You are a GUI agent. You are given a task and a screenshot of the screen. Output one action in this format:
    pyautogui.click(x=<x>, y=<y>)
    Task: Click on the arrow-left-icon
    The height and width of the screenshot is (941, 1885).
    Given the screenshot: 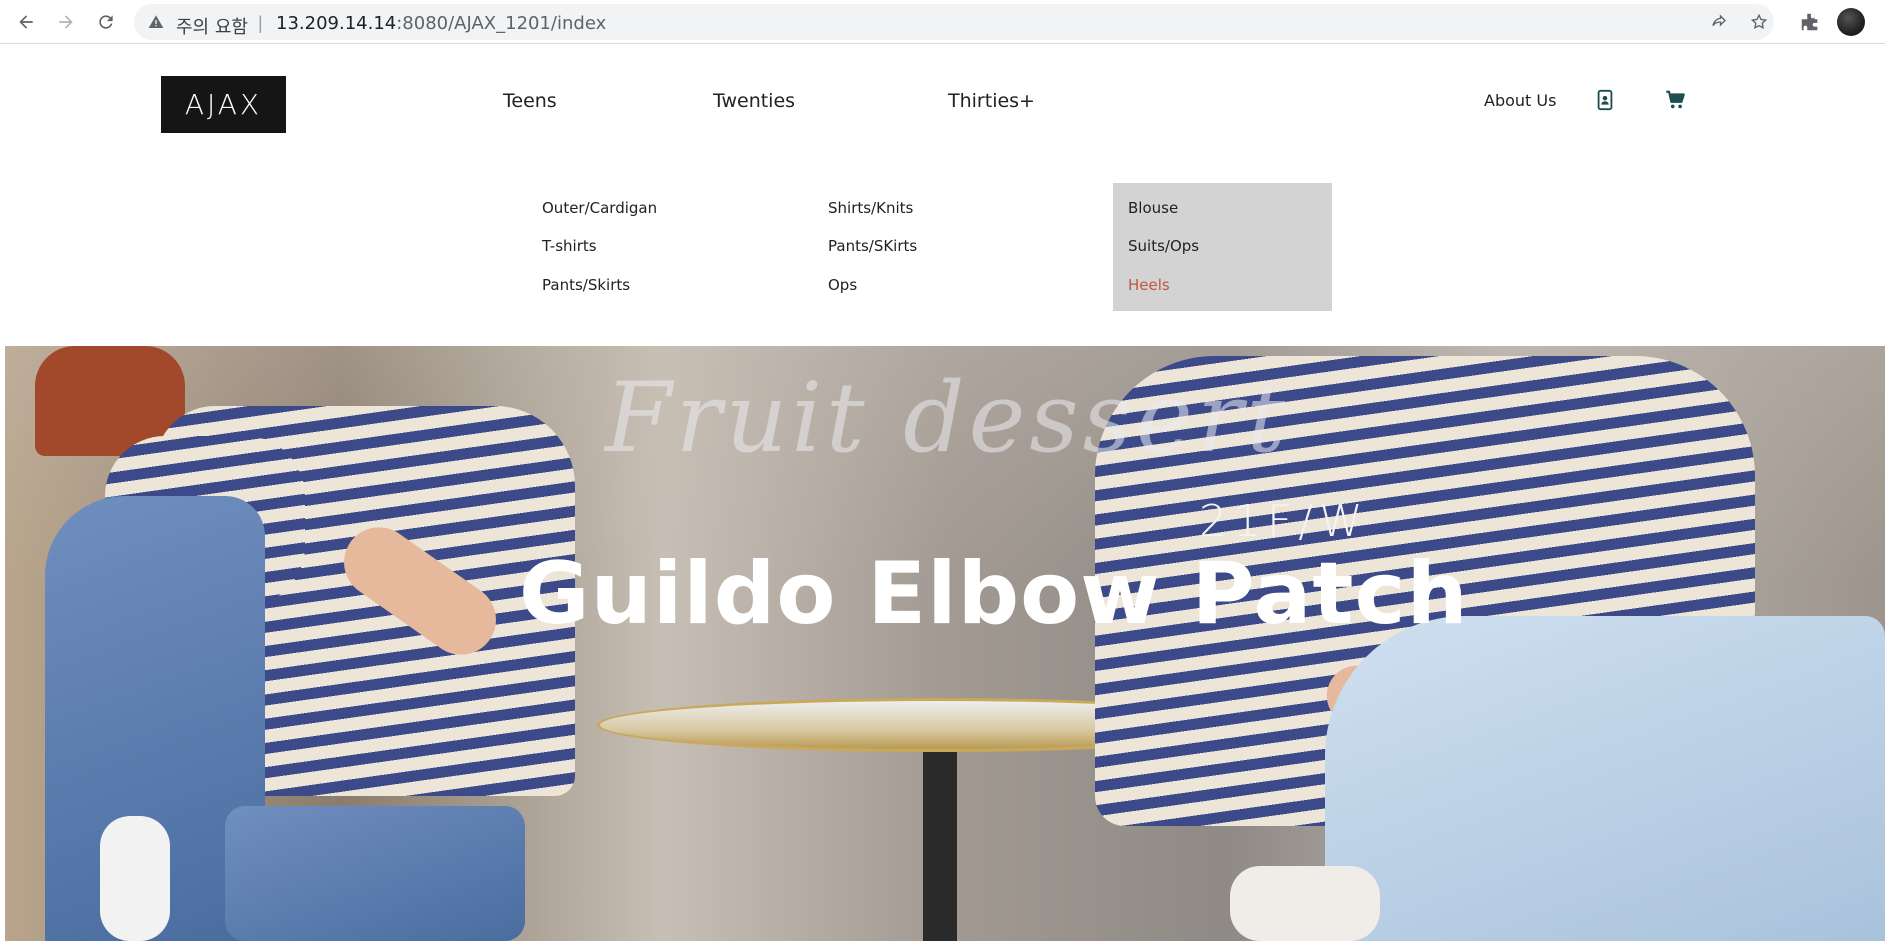 What is the action you would take?
    pyautogui.click(x=26, y=22)
    